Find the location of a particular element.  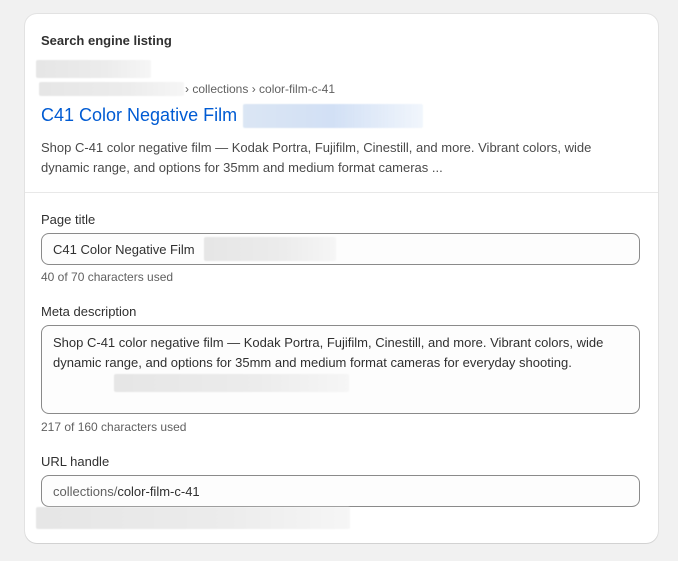

redacted-page-title-suffix is located at coordinates (270, 249).